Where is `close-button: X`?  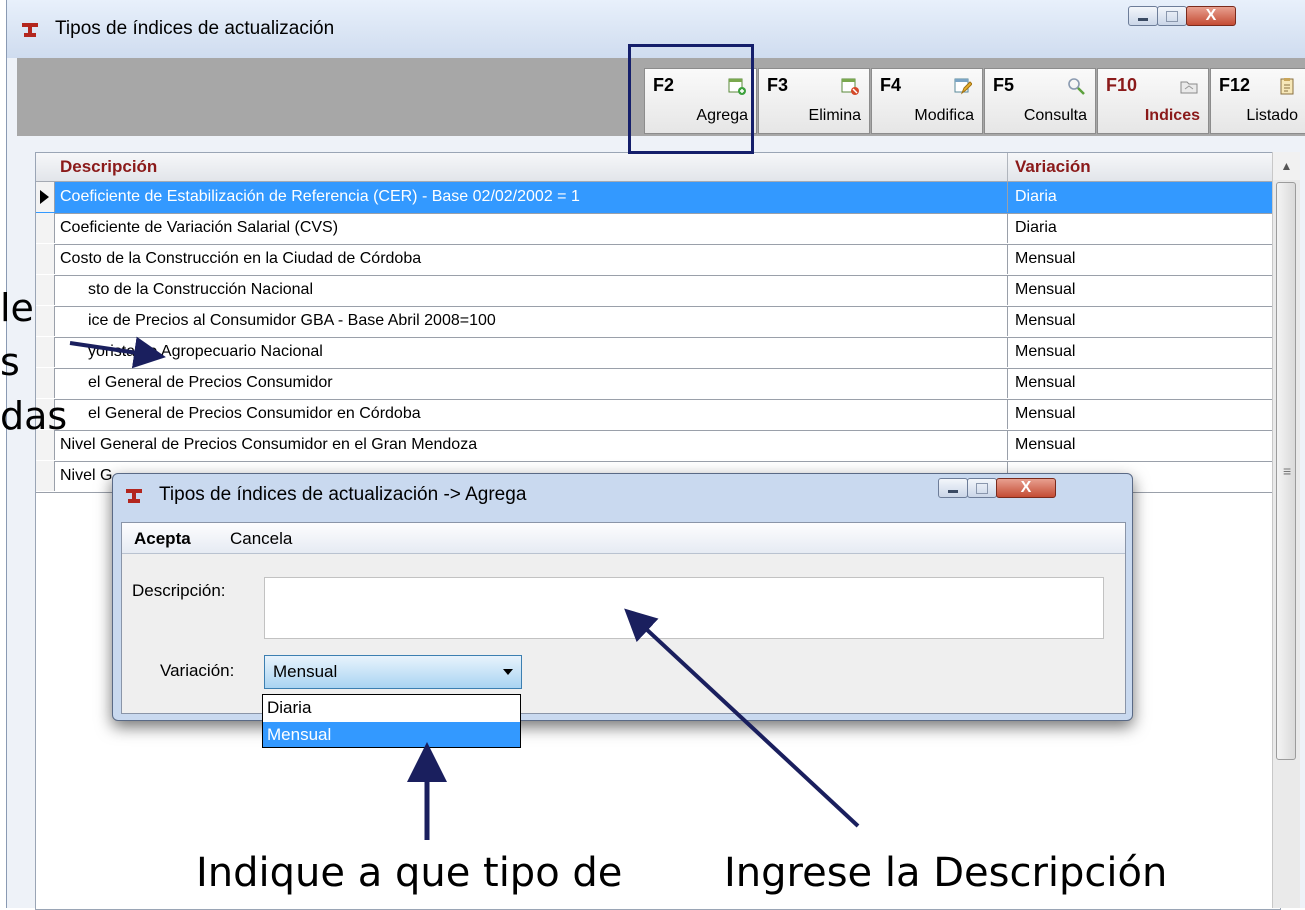
close-button: X is located at coordinates (1211, 16).